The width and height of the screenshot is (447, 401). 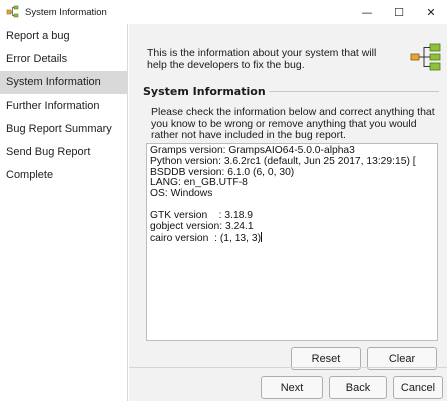 I want to click on maximize-button: ☐, so click(x=399, y=12).